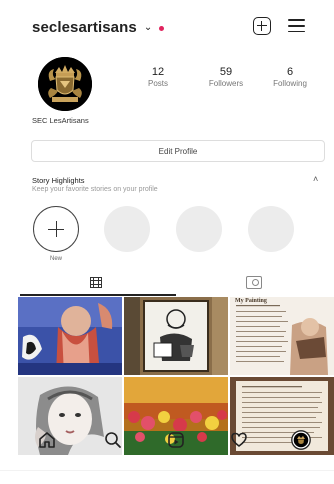  I want to click on bottom-navigation, so click(167, 441).